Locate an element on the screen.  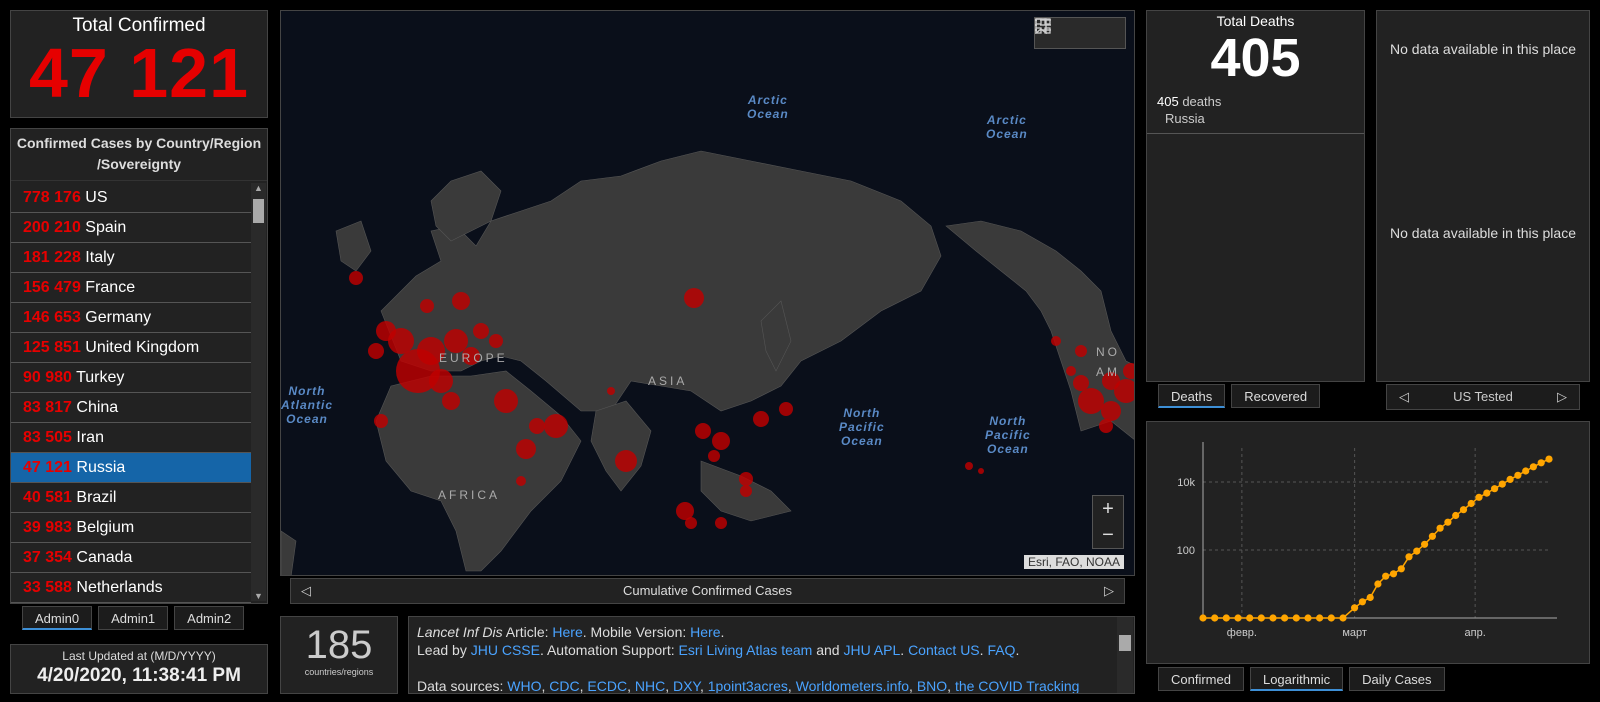
ocean-label-arctic: Arctic Ocean is located at coordinates (768, 107).